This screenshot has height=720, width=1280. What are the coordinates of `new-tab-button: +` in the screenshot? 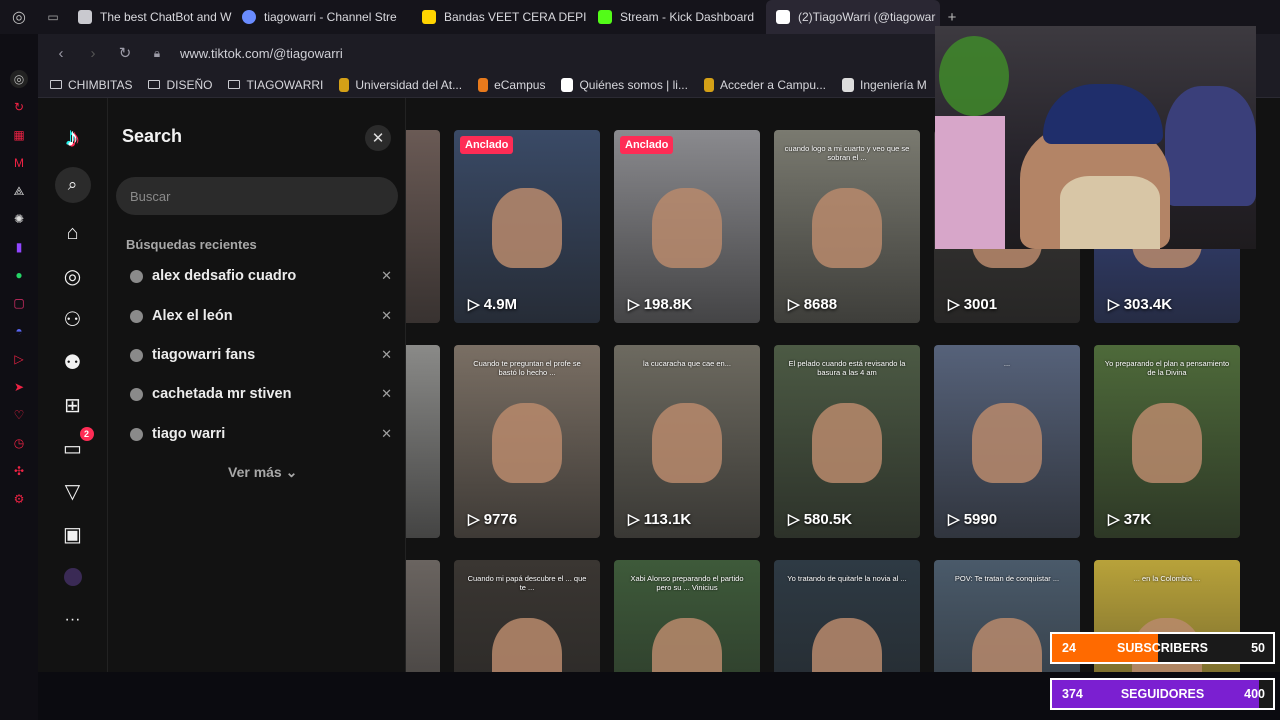 It's located at (952, 17).